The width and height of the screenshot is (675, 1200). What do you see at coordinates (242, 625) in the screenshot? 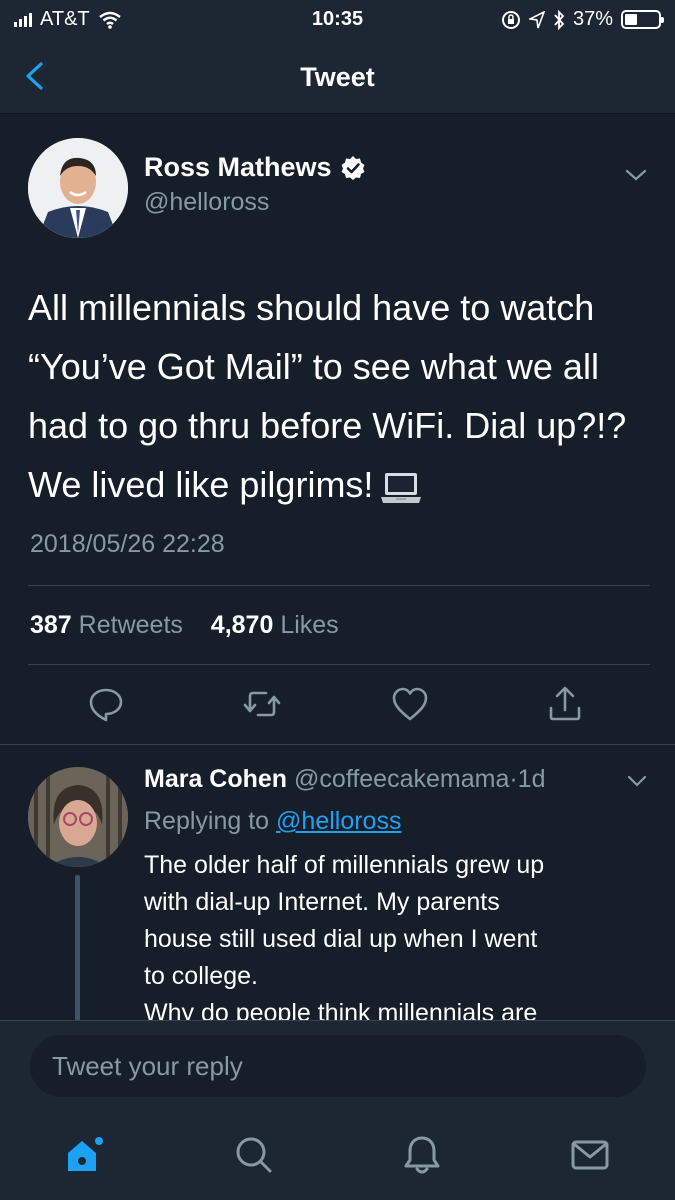
I see `likes-count: 4,870` at bounding box center [242, 625].